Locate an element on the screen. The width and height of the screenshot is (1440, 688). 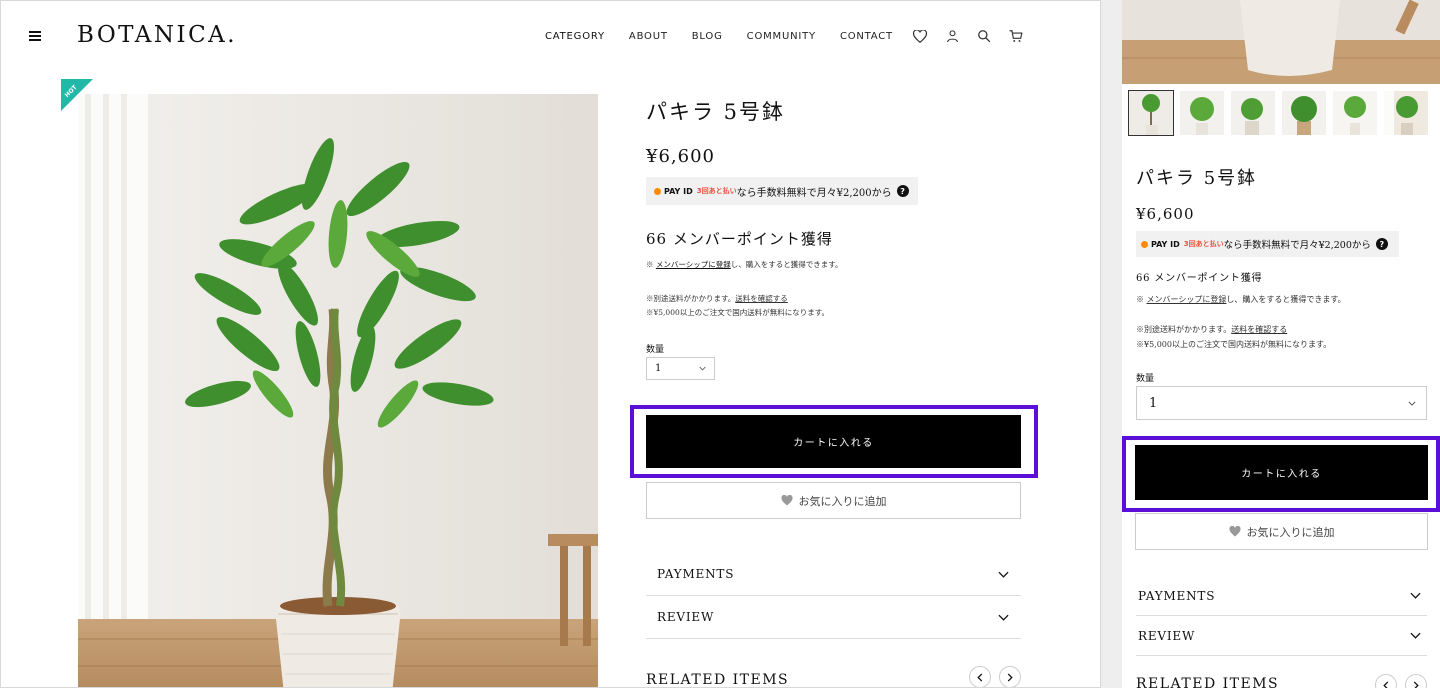
related-items-heading: RELATED ITEMS is located at coordinates (718, 680).